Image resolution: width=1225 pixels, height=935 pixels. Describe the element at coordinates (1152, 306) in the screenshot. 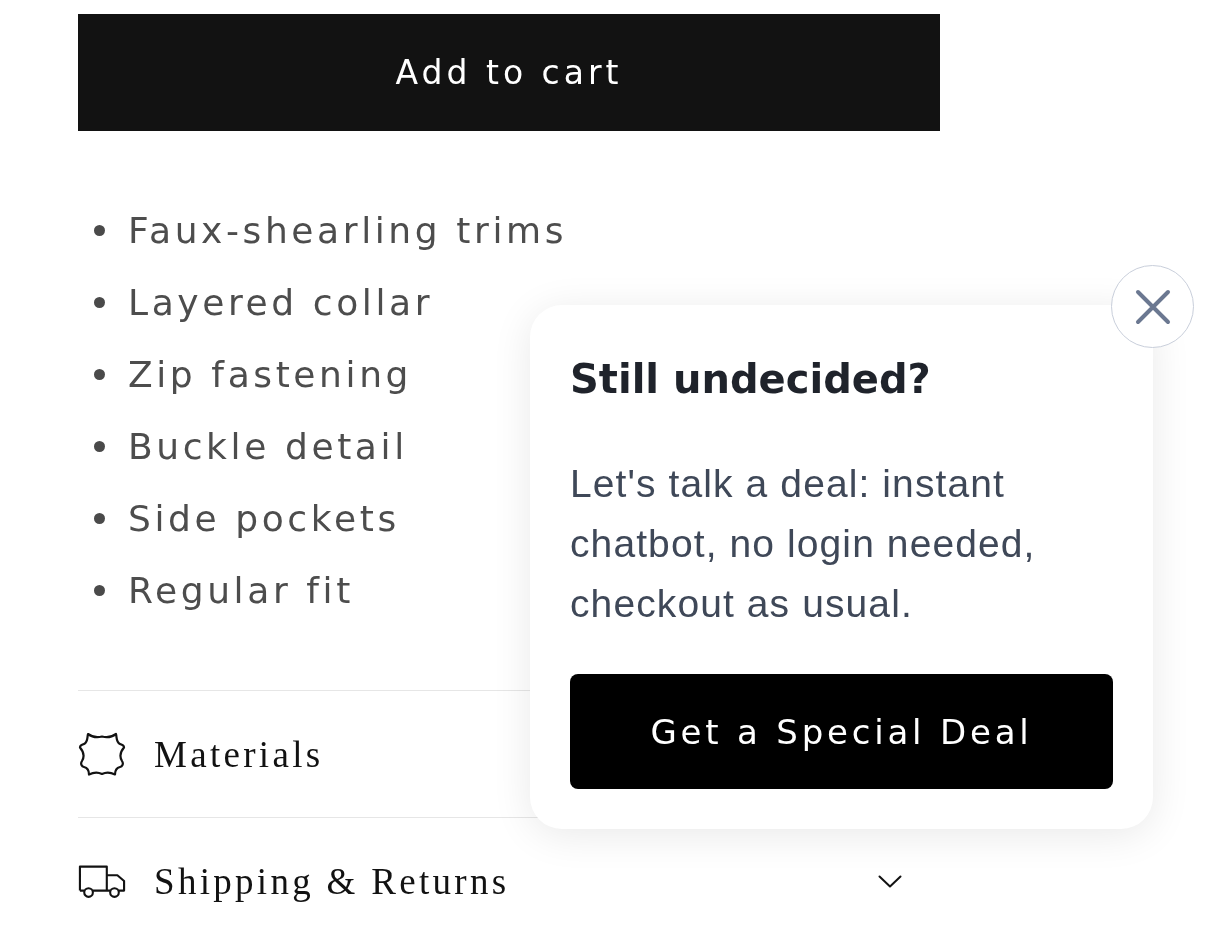

I see `close-icon` at that location.